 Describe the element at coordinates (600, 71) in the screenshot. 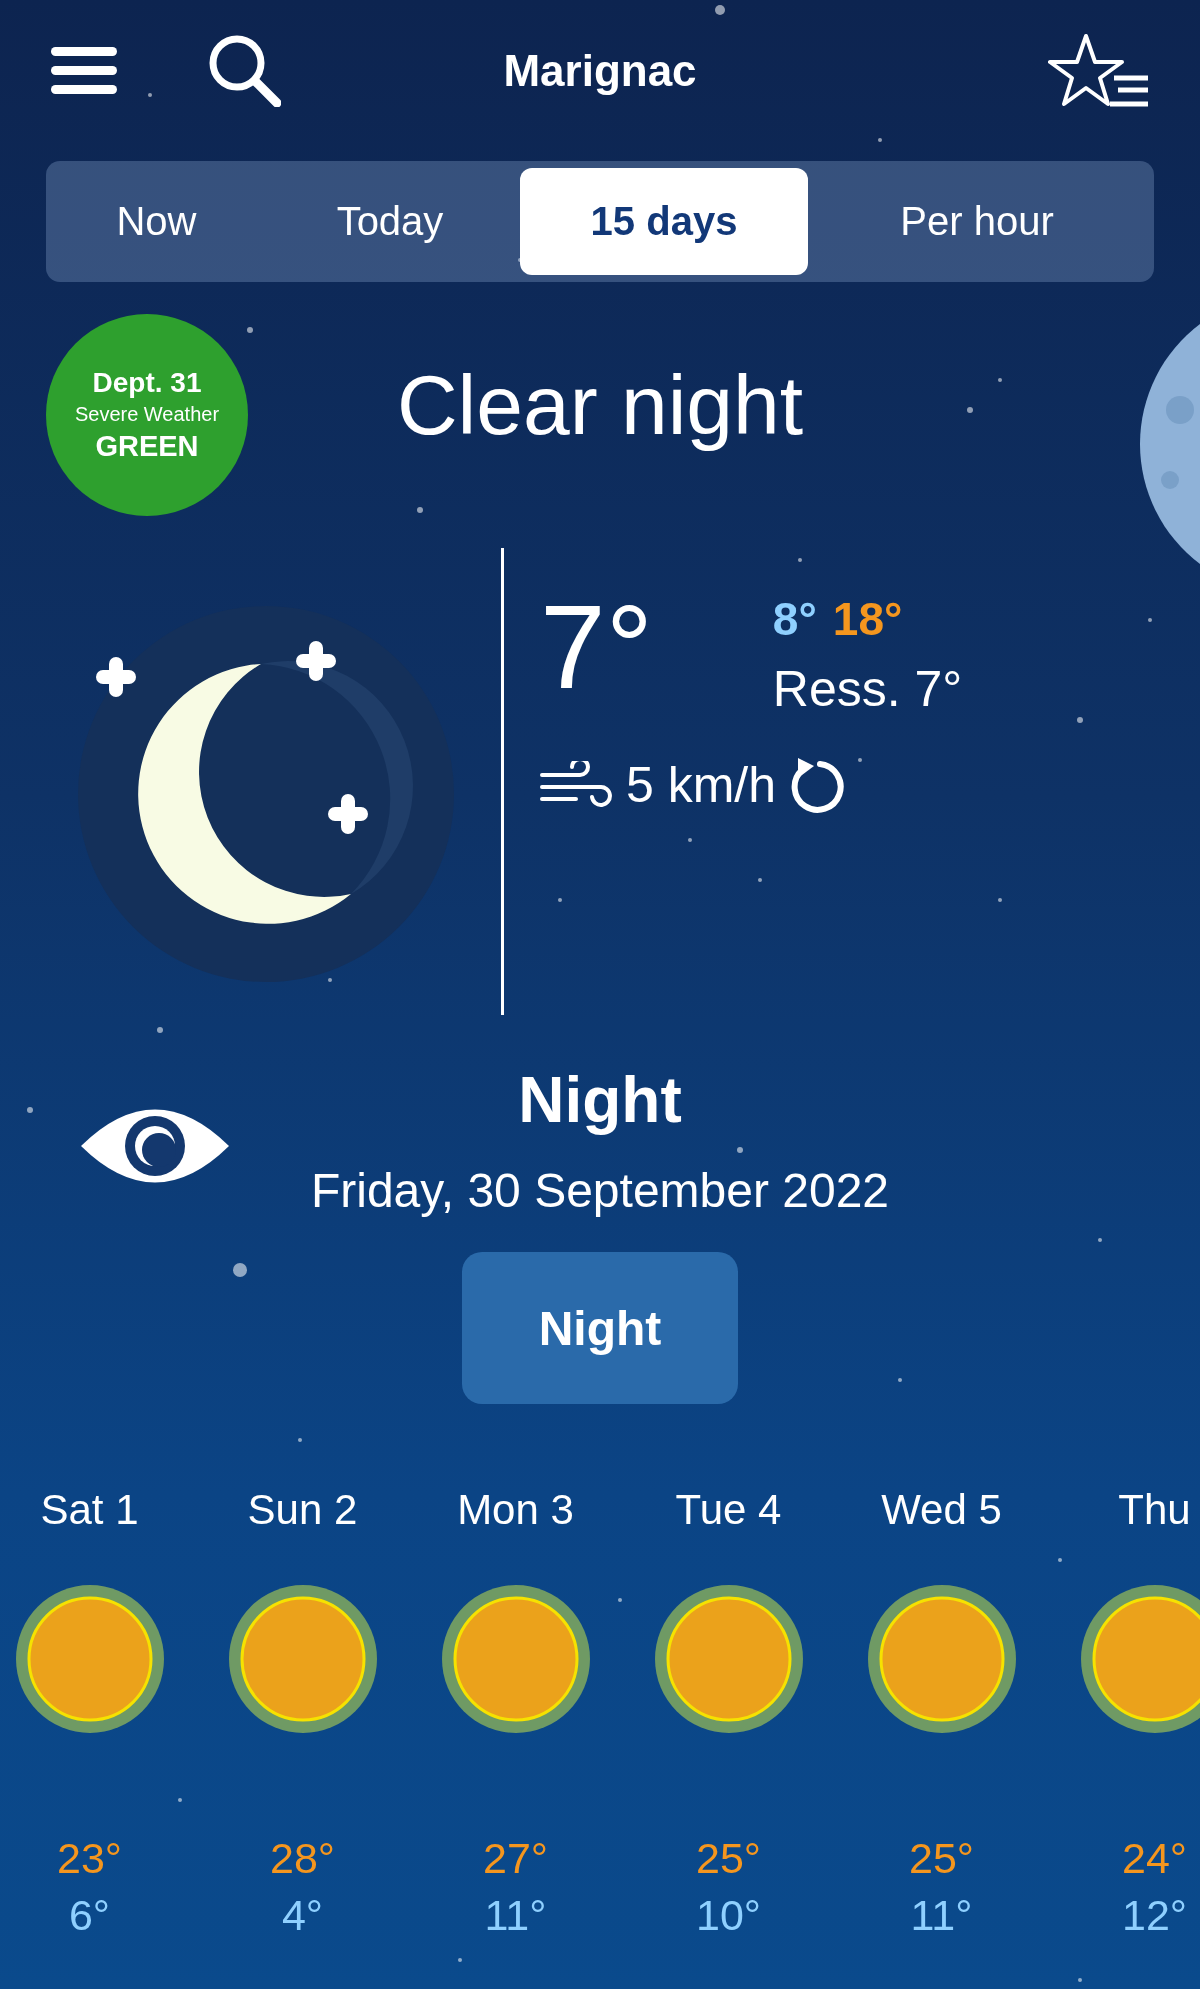

I see `location-title: Marignac` at that location.